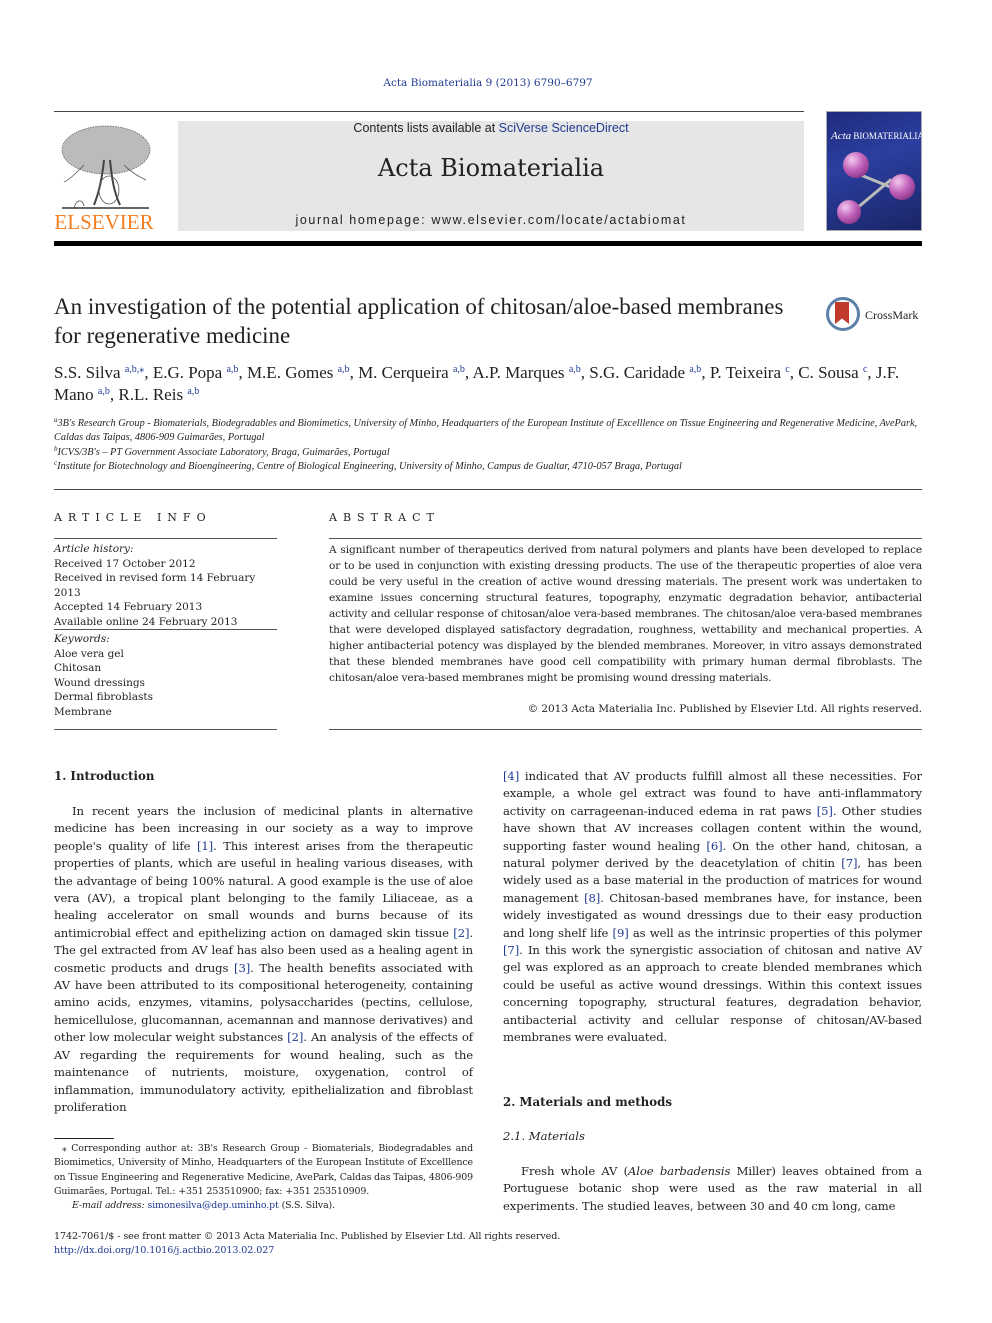  Describe the element at coordinates (212, 1205) in the screenshot. I see `email-link: simonesilva@dep.uminho.pt` at that location.